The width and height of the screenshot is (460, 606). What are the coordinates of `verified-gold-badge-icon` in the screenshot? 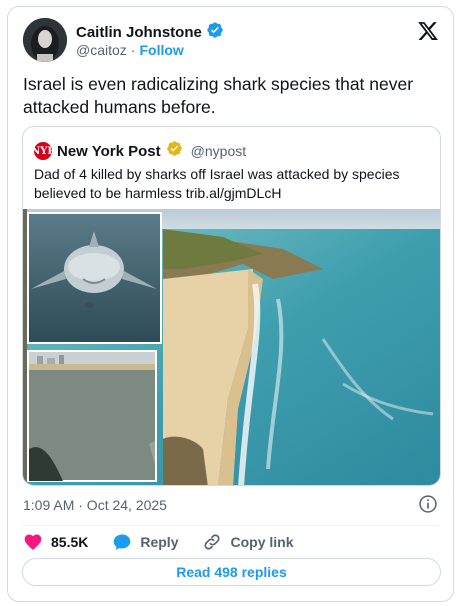 It's located at (174, 151).